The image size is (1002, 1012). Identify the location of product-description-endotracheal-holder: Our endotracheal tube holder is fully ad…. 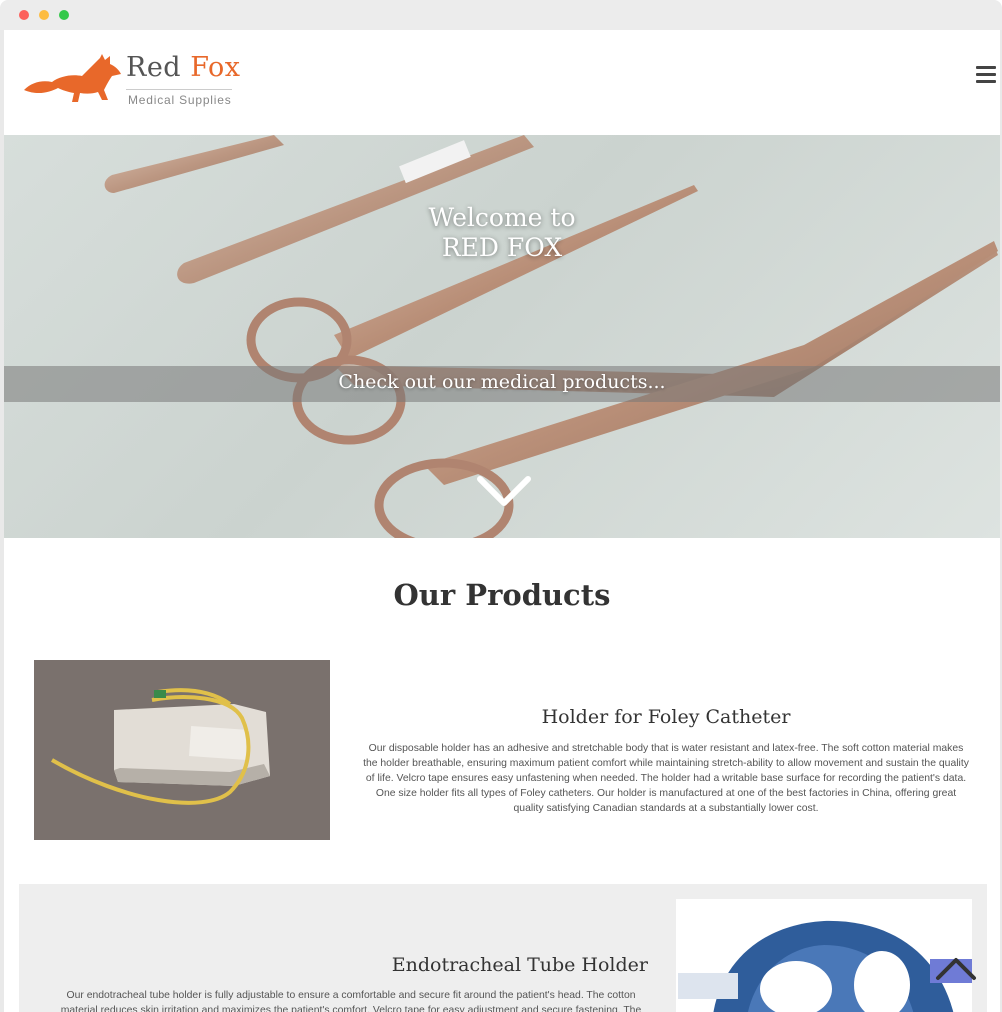
(351, 1001).